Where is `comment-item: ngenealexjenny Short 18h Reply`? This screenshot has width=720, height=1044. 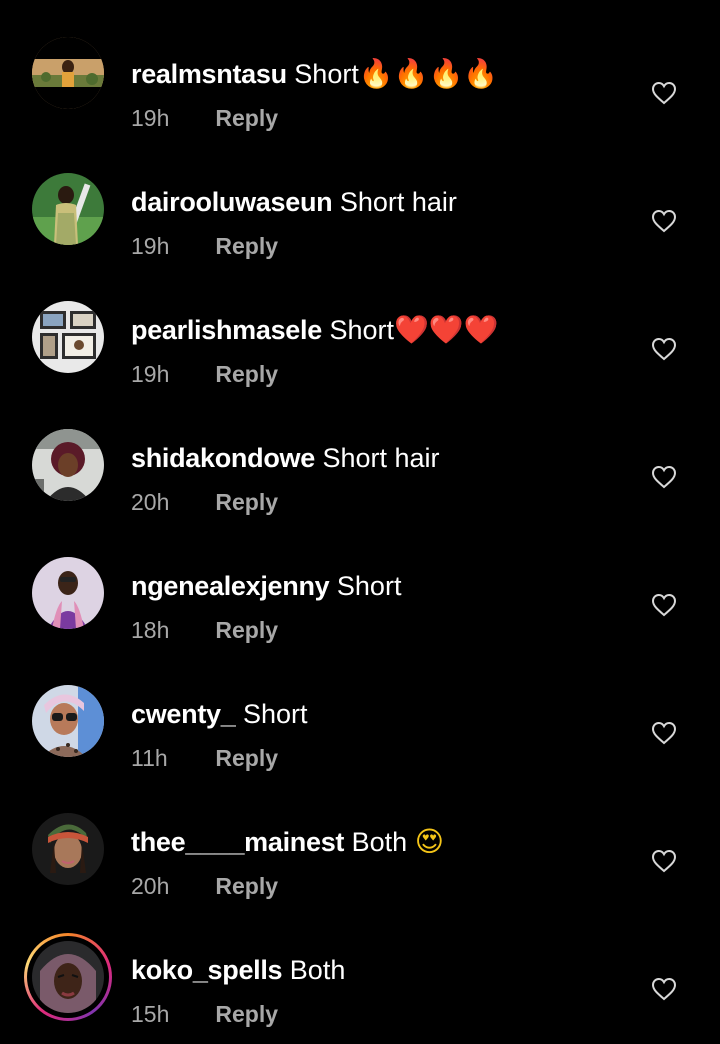 comment-item: ngenealexjenny Short 18h Reply is located at coordinates (360, 593).